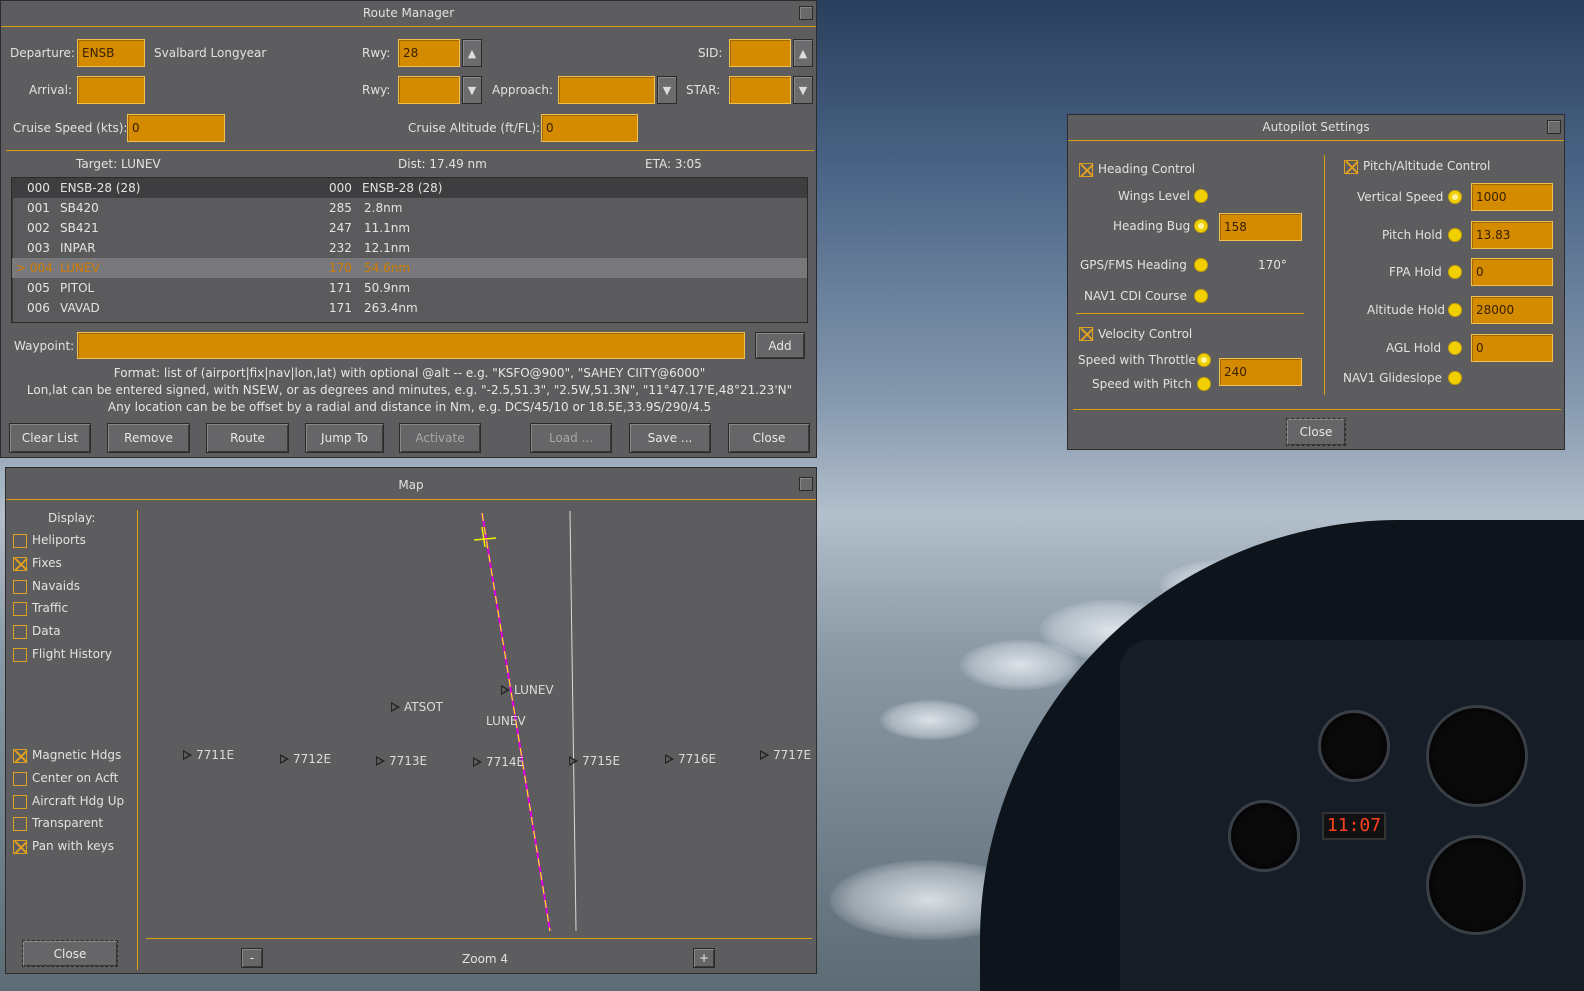 The height and width of the screenshot is (991, 1584). What do you see at coordinates (1086, 334) in the screenshot?
I see `velocity-control-checkbox` at bounding box center [1086, 334].